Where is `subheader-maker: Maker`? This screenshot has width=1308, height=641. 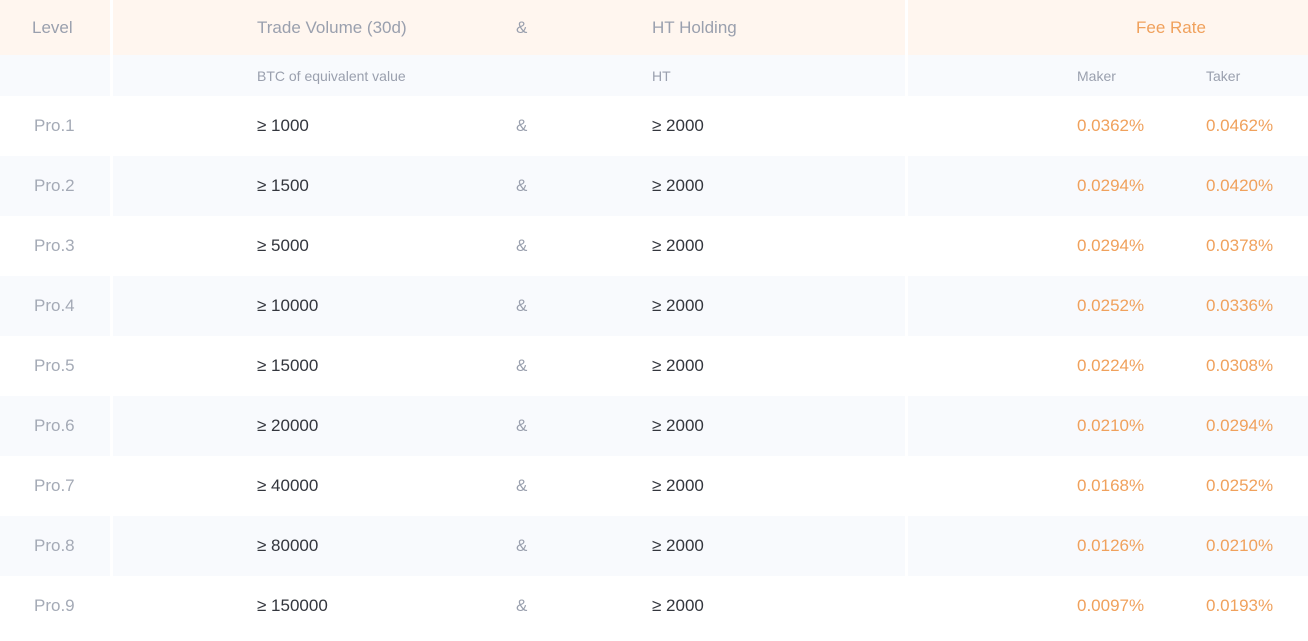
subheader-maker: Maker is located at coordinates (1096, 75).